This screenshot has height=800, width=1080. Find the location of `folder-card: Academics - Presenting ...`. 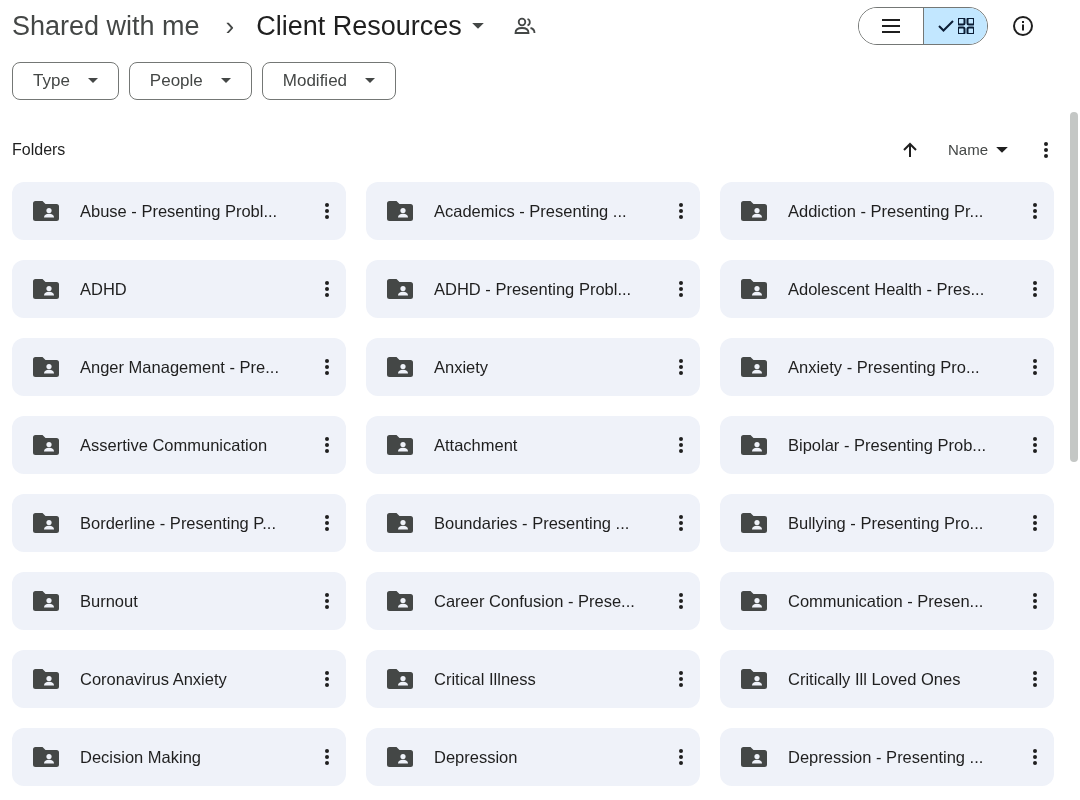

folder-card: Academics - Presenting ... is located at coordinates (533, 211).